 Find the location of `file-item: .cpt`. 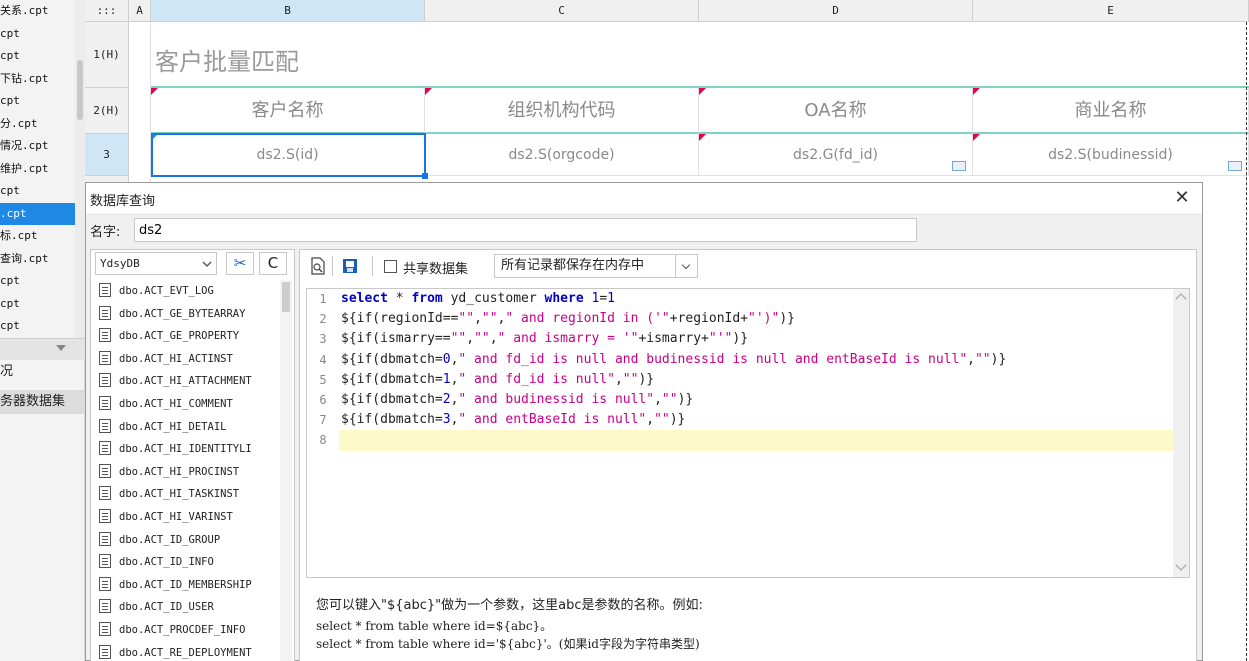

file-item: .cpt is located at coordinates (37, 213).